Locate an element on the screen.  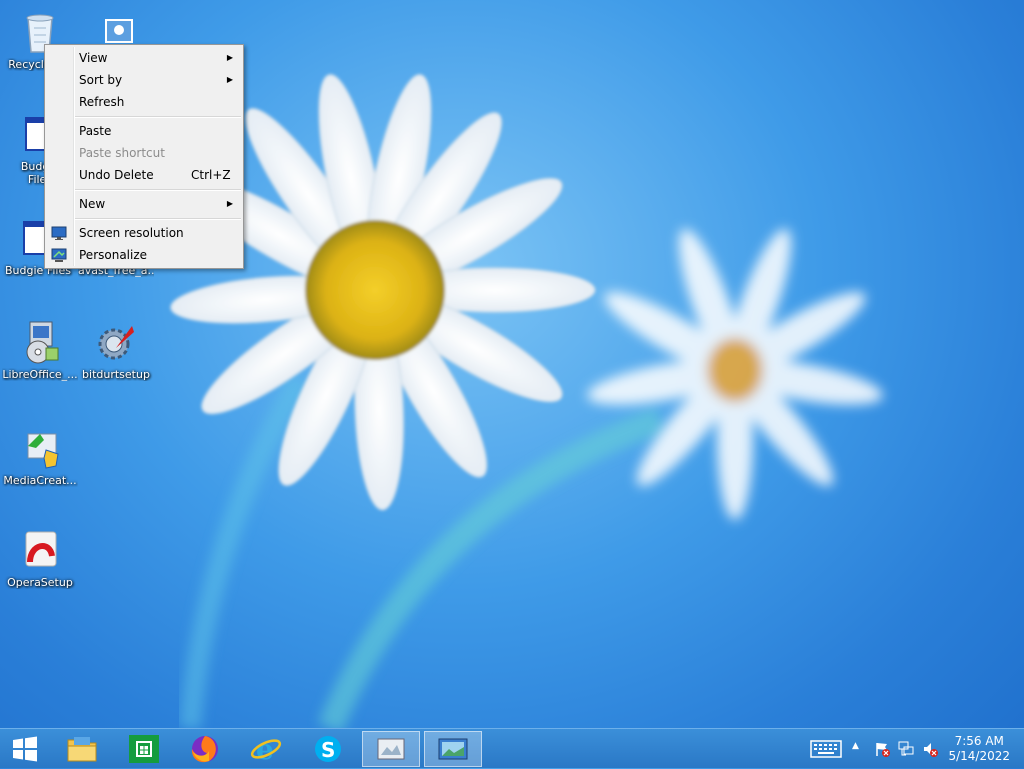
desktop-icon-bitdurtsetup: bitdurtsetup is located at coordinates (116, 349).